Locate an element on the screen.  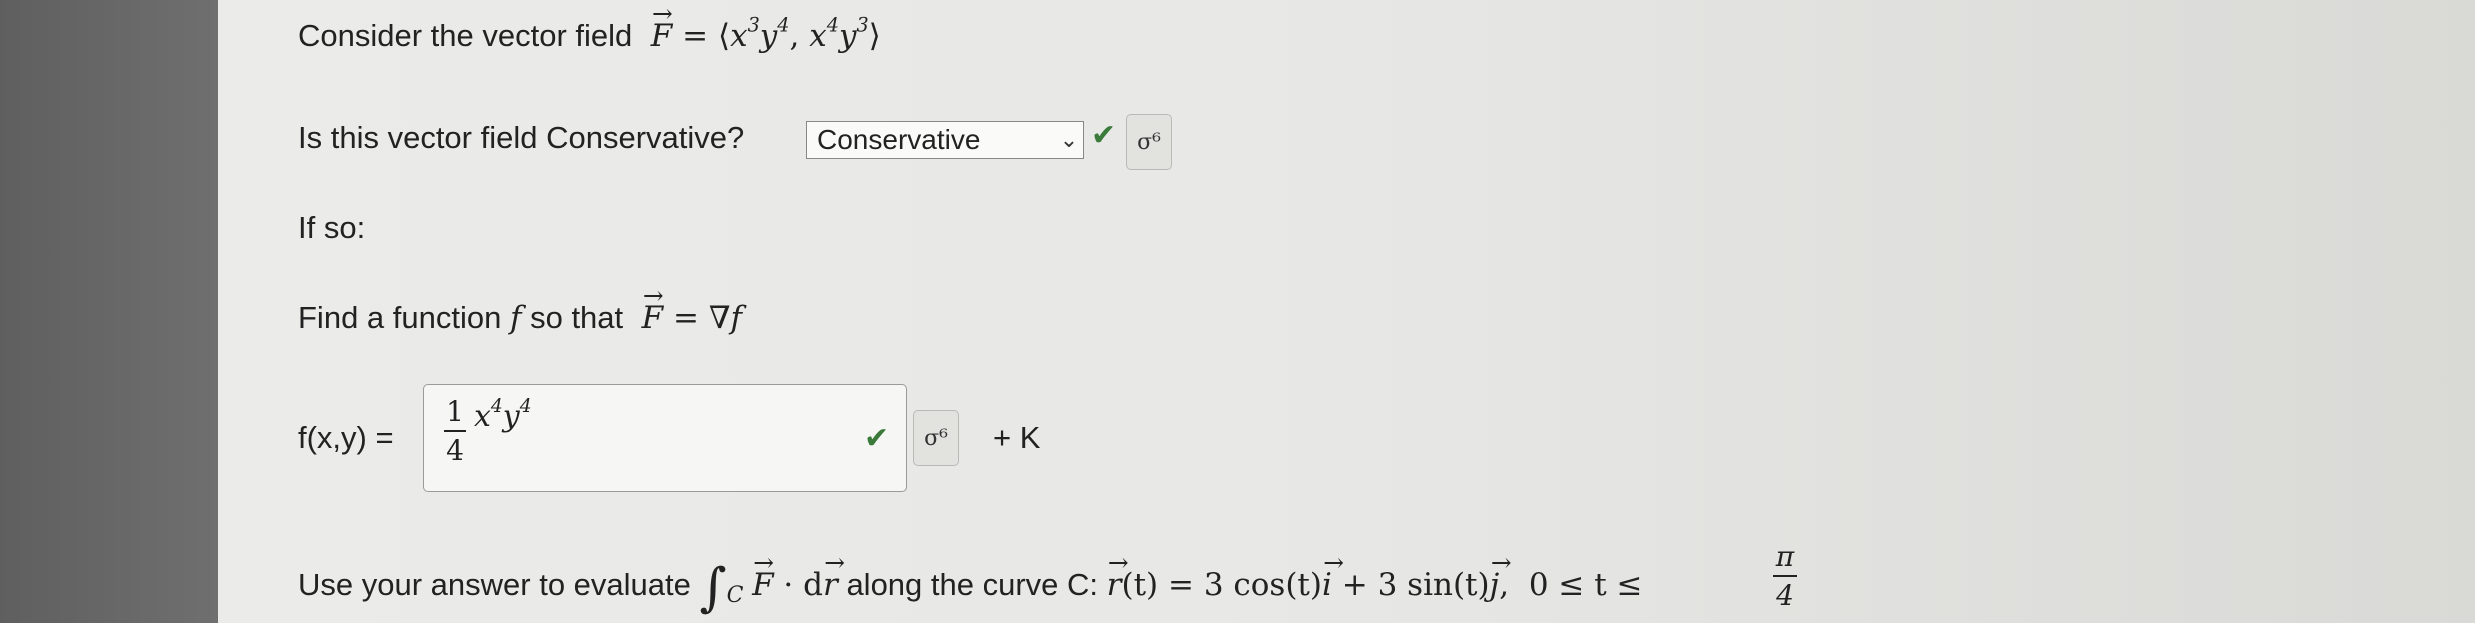
fxy-label: f(x,y) = is located at coordinates (346, 437).